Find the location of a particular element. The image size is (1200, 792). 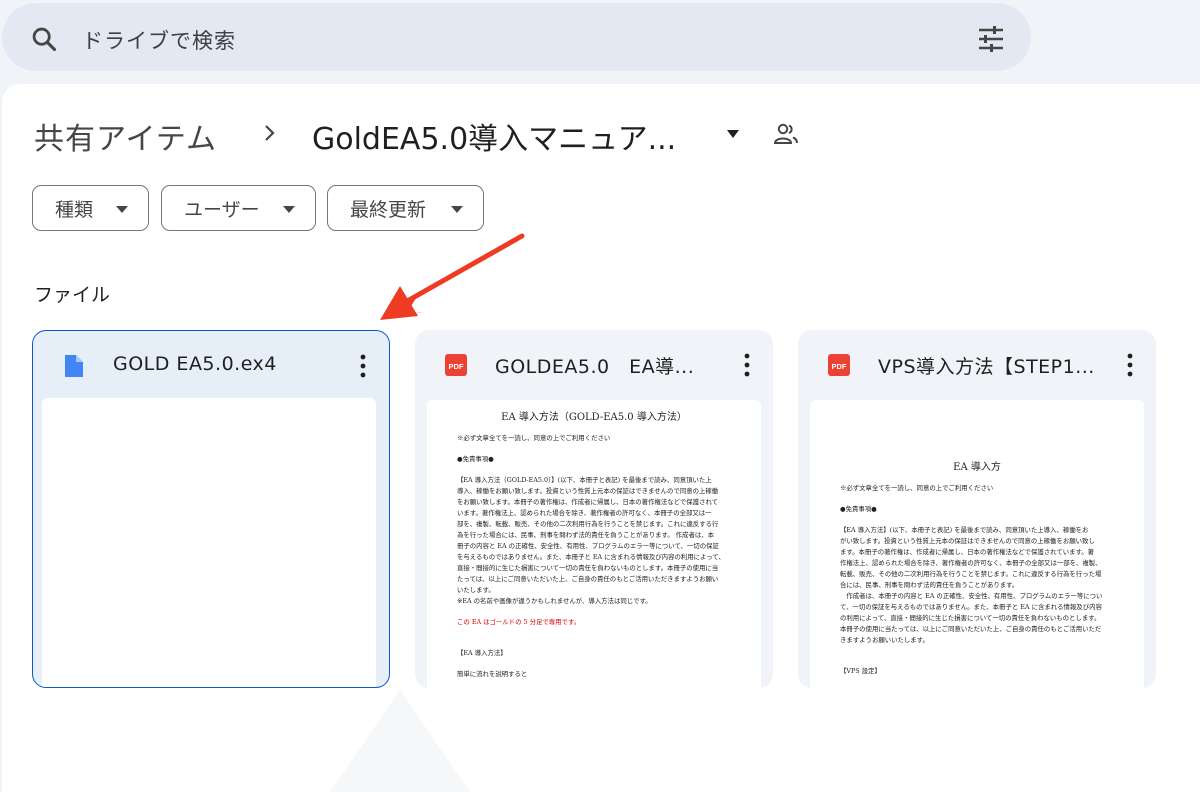

preview-line: ※EA の名前や画像が違うかもしれませんが、導入方法は同じです。 is located at coordinates (554, 601).